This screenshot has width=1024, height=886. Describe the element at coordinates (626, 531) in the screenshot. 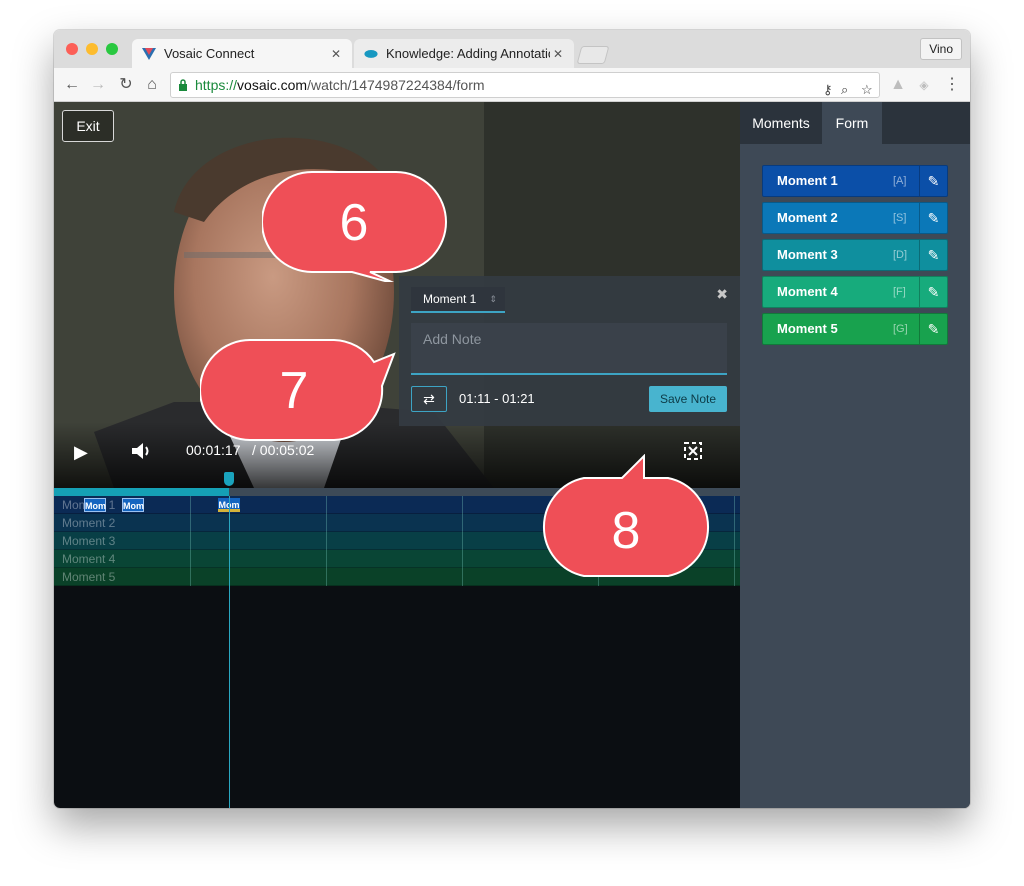

I see `callout-number: 8` at that location.